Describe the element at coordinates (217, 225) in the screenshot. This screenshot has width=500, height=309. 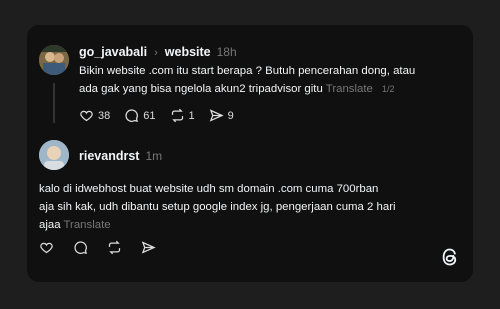
I see `post-text-line: ajaa Translate` at that location.